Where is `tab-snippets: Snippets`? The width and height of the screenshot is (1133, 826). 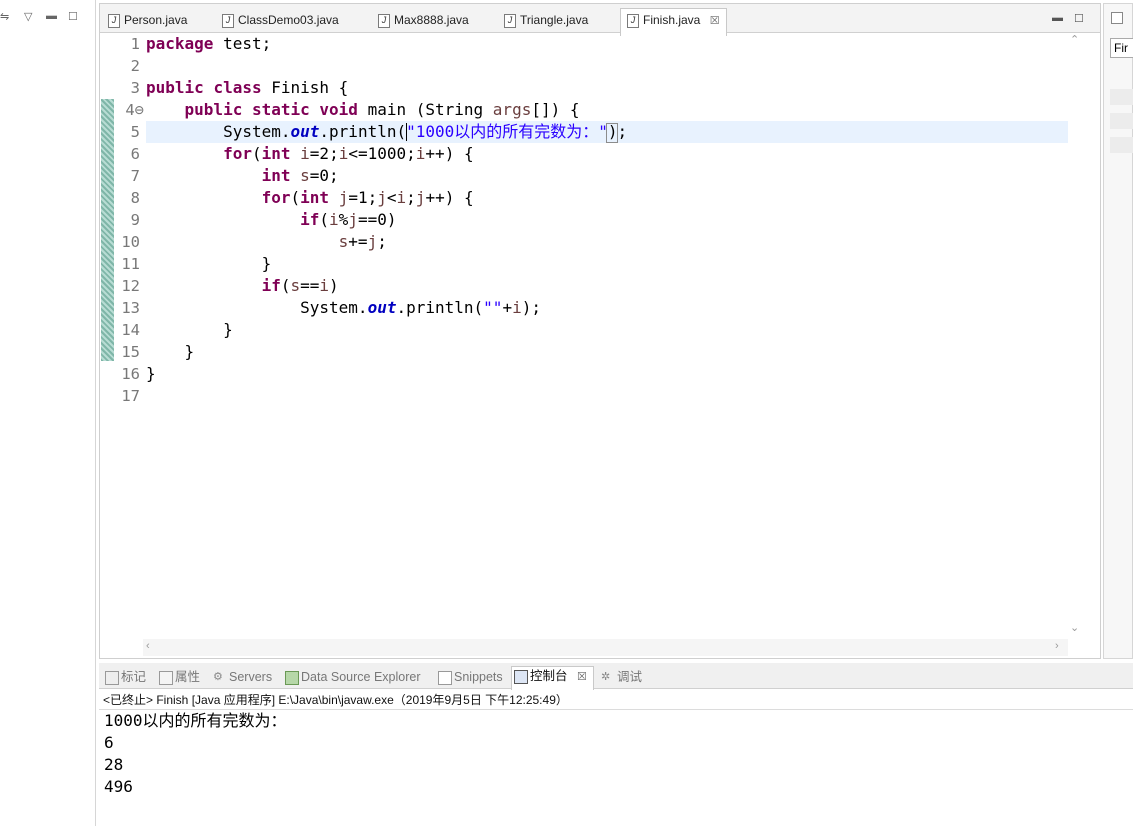
tab-snippets: Snippets is located at coordinates (469, 678).